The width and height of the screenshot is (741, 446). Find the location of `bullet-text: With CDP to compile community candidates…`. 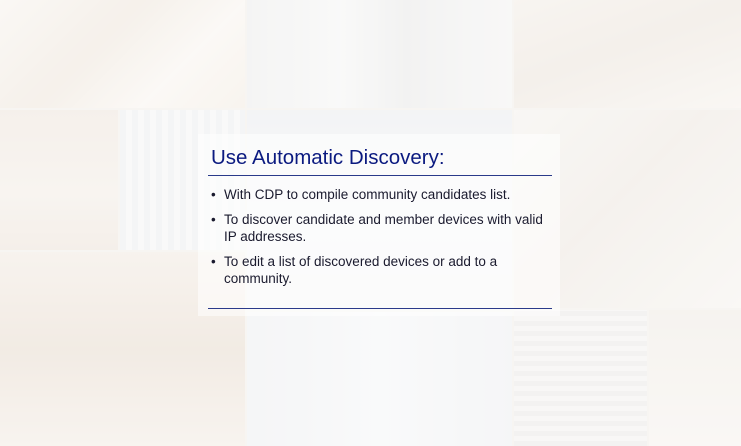

bullet-text: With CDP to compile community candidates… is located at coordinates (367, 194).